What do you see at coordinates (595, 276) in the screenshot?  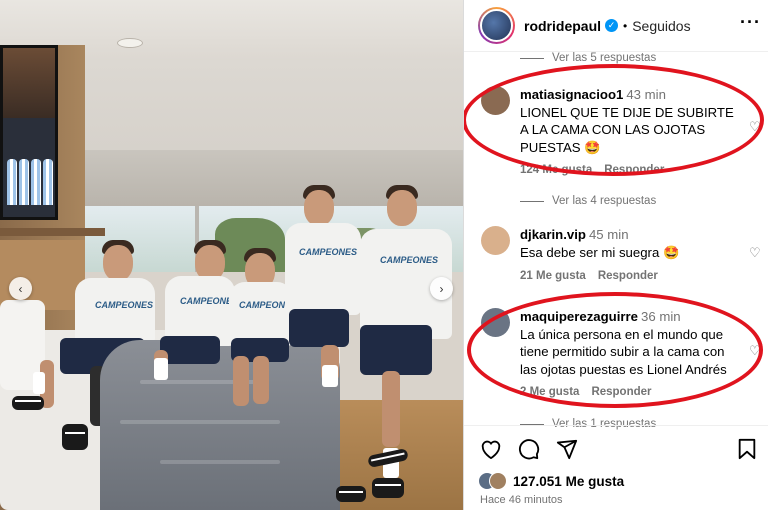 I see `comment-meta: 21 Me gusta Responder` at bounding box center [595, 276].